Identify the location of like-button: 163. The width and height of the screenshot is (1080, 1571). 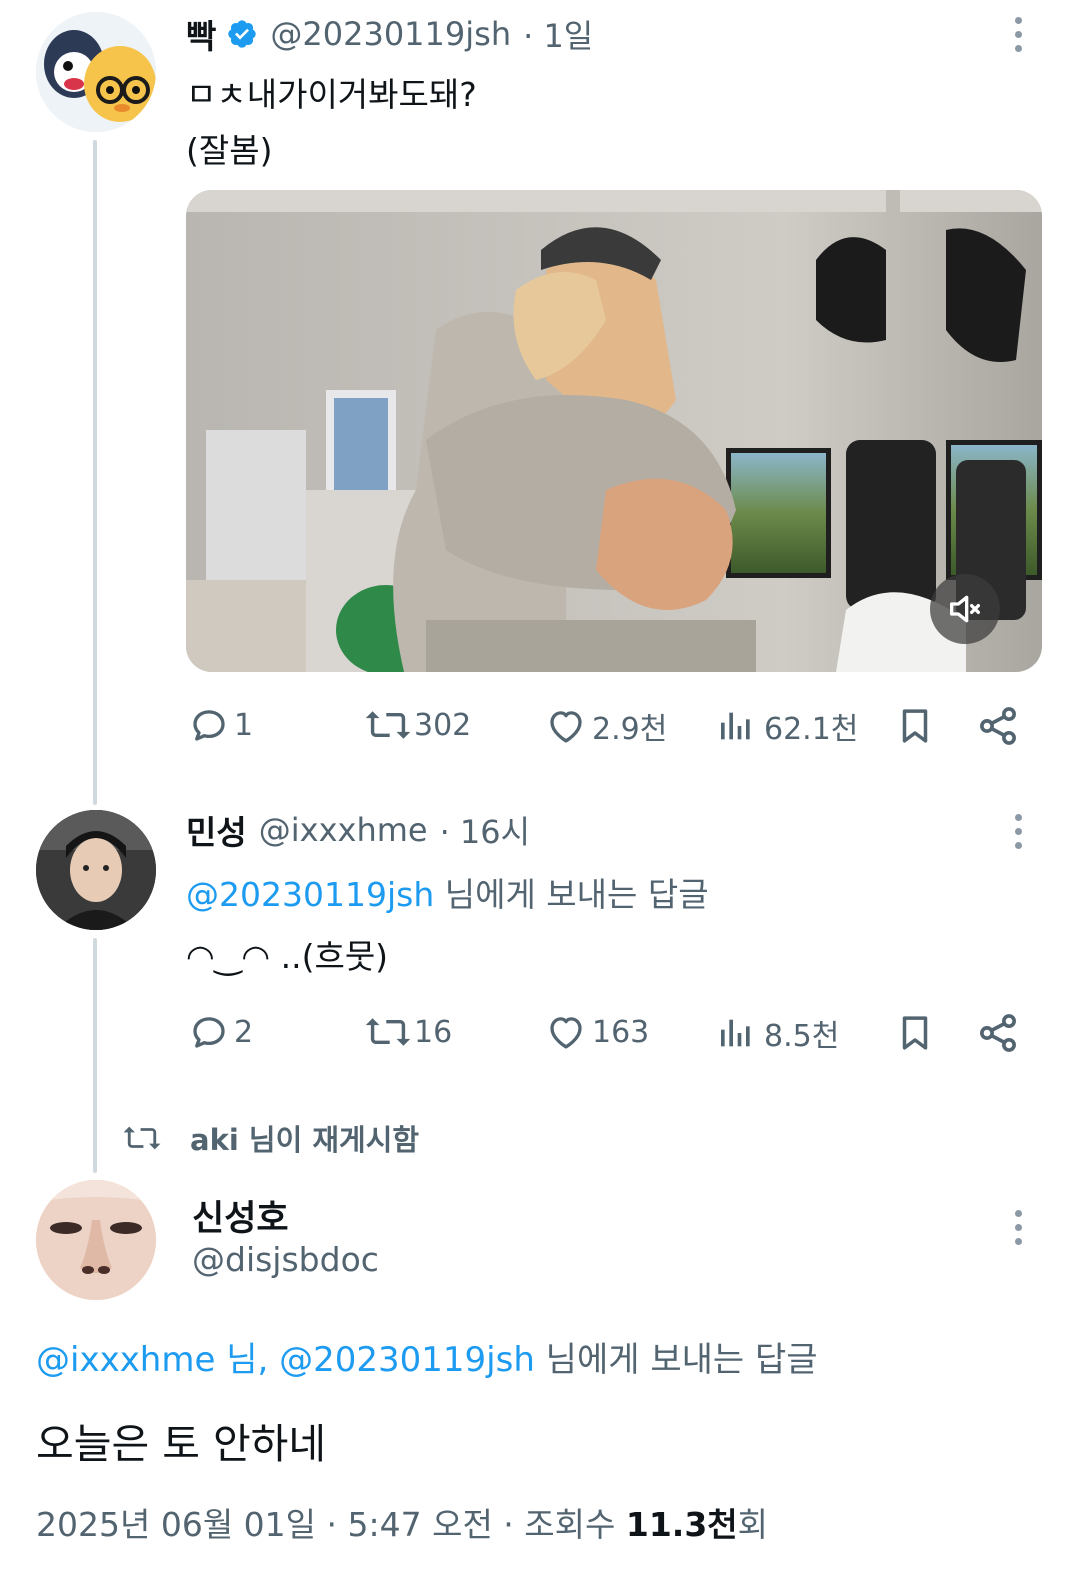
(596, 1032).